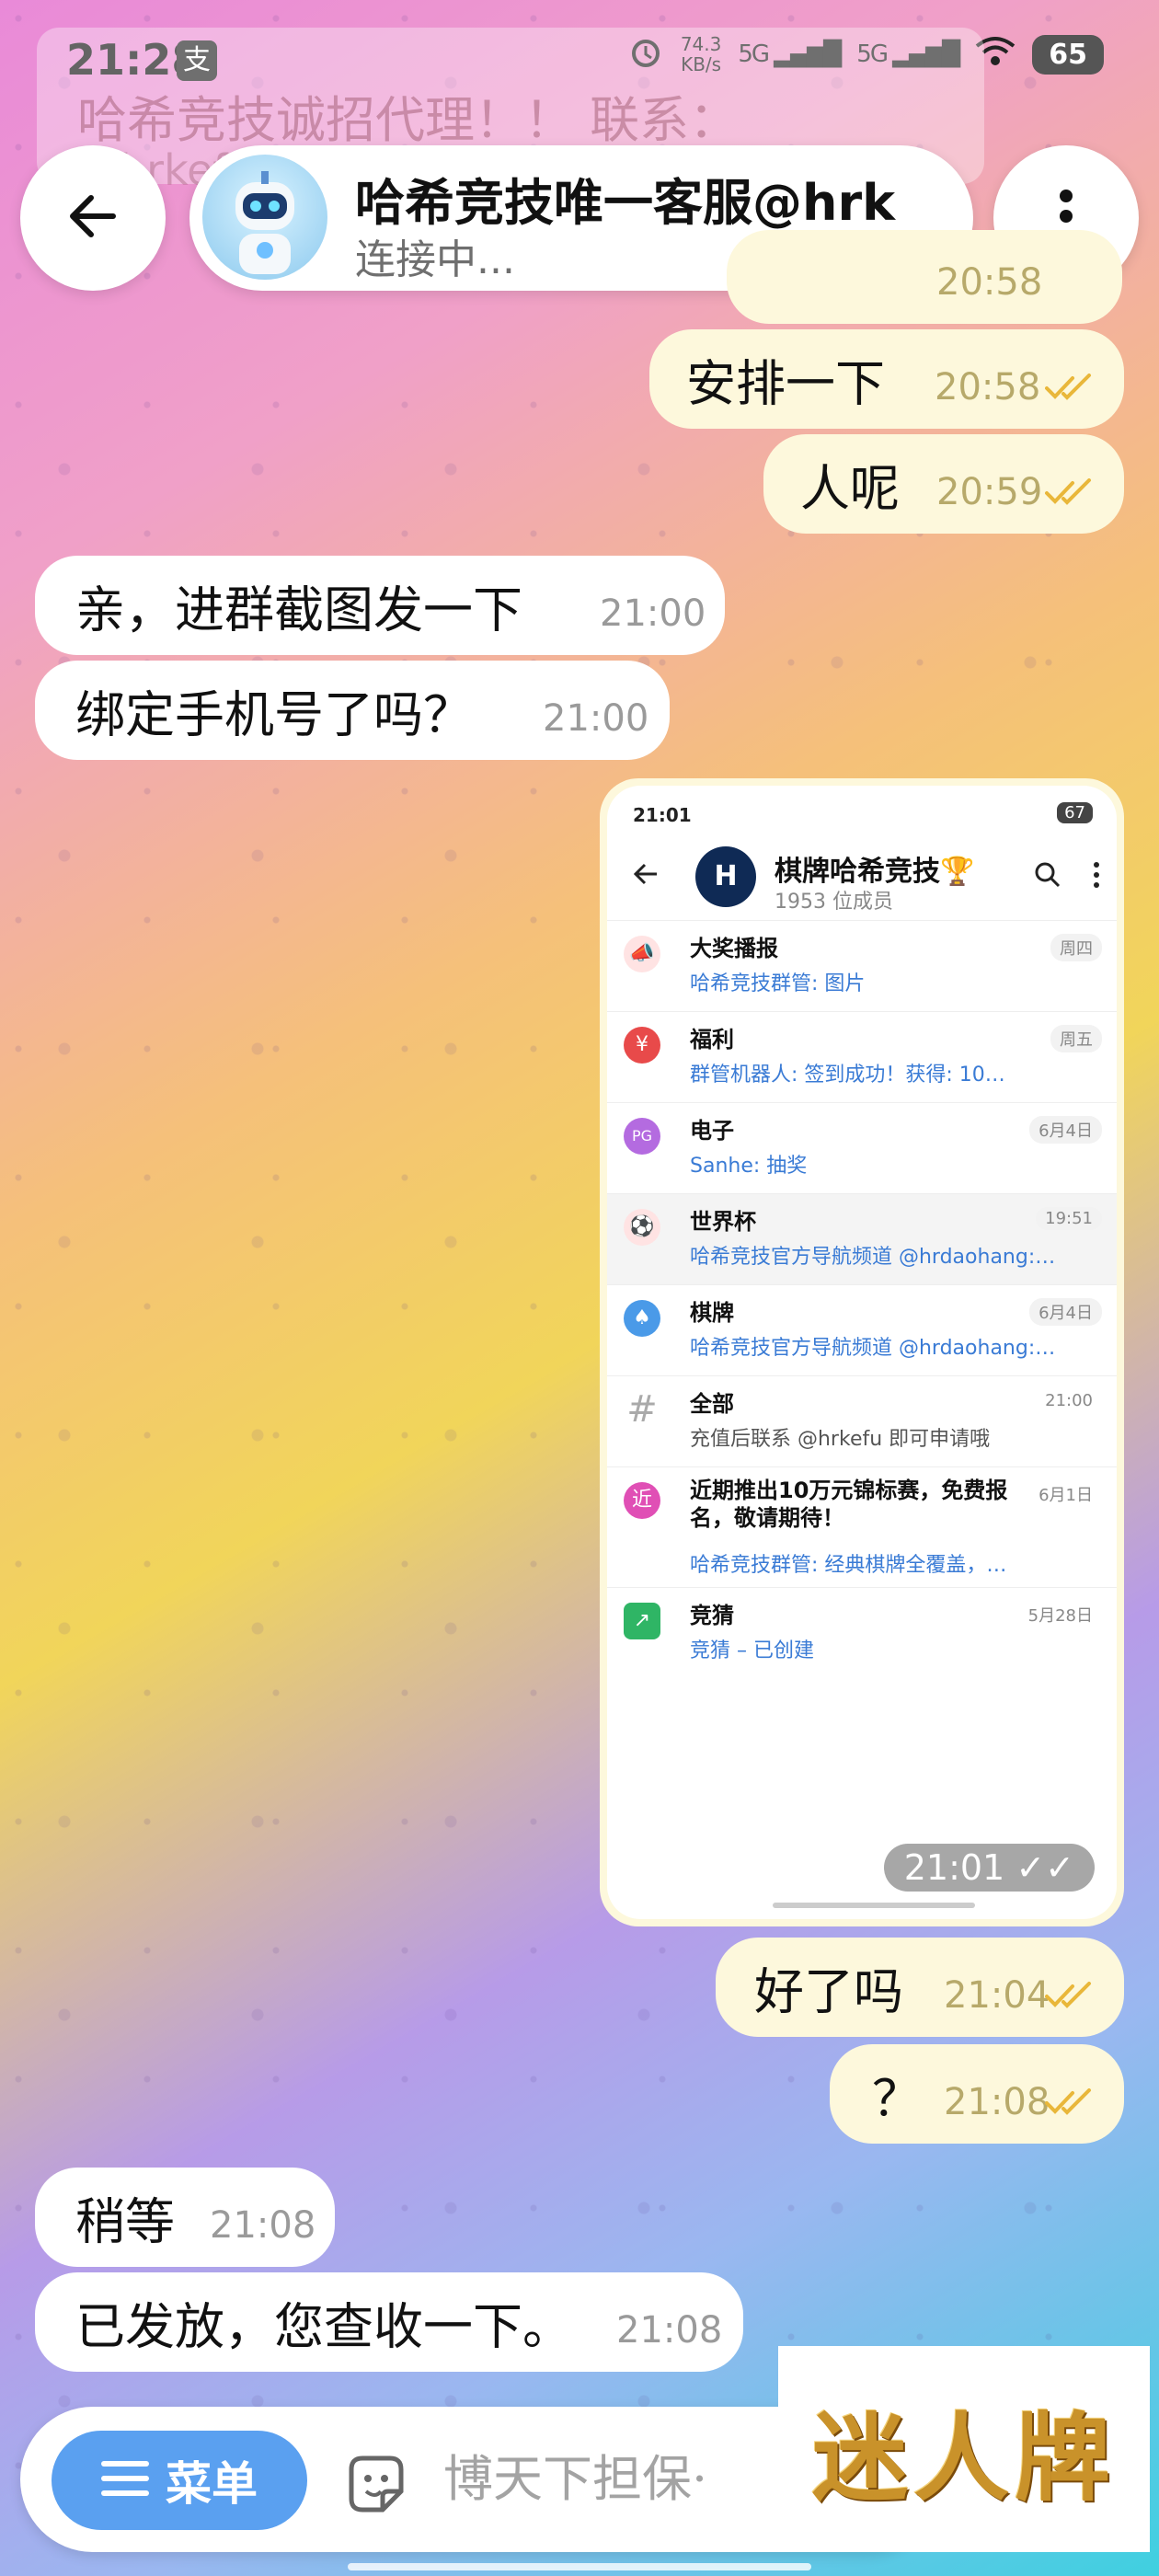  Describe the element at coordinates (642, 954) in the screenshot. I see `megaphone-icon: 📣` at that location.